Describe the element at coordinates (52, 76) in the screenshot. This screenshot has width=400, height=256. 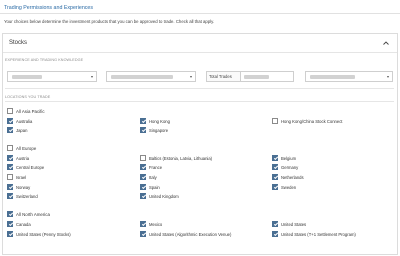
I see `years-trading-select` at that location.